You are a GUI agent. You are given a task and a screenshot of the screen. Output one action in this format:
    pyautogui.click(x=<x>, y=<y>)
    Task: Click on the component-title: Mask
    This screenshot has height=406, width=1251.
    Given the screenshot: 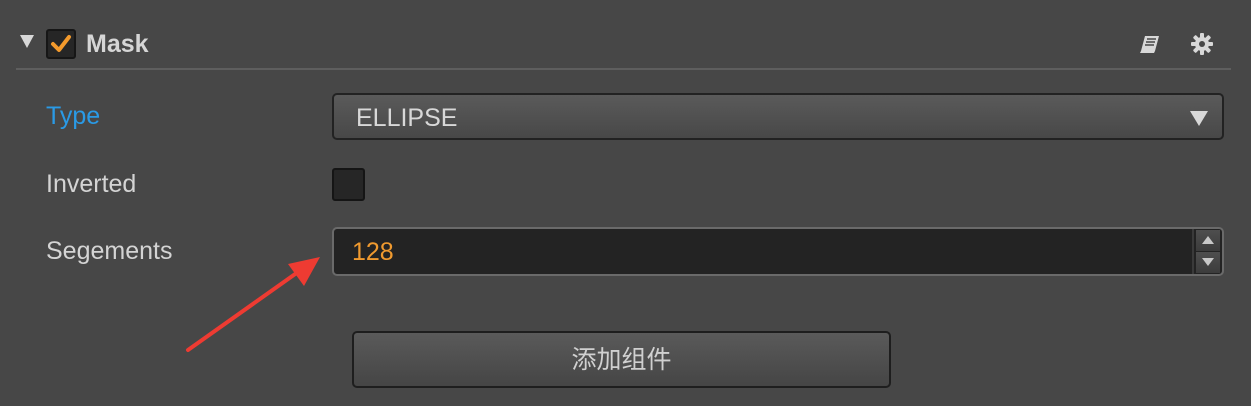 What is the action you would take?
    pyautogui.click(x=117, y=44)
    